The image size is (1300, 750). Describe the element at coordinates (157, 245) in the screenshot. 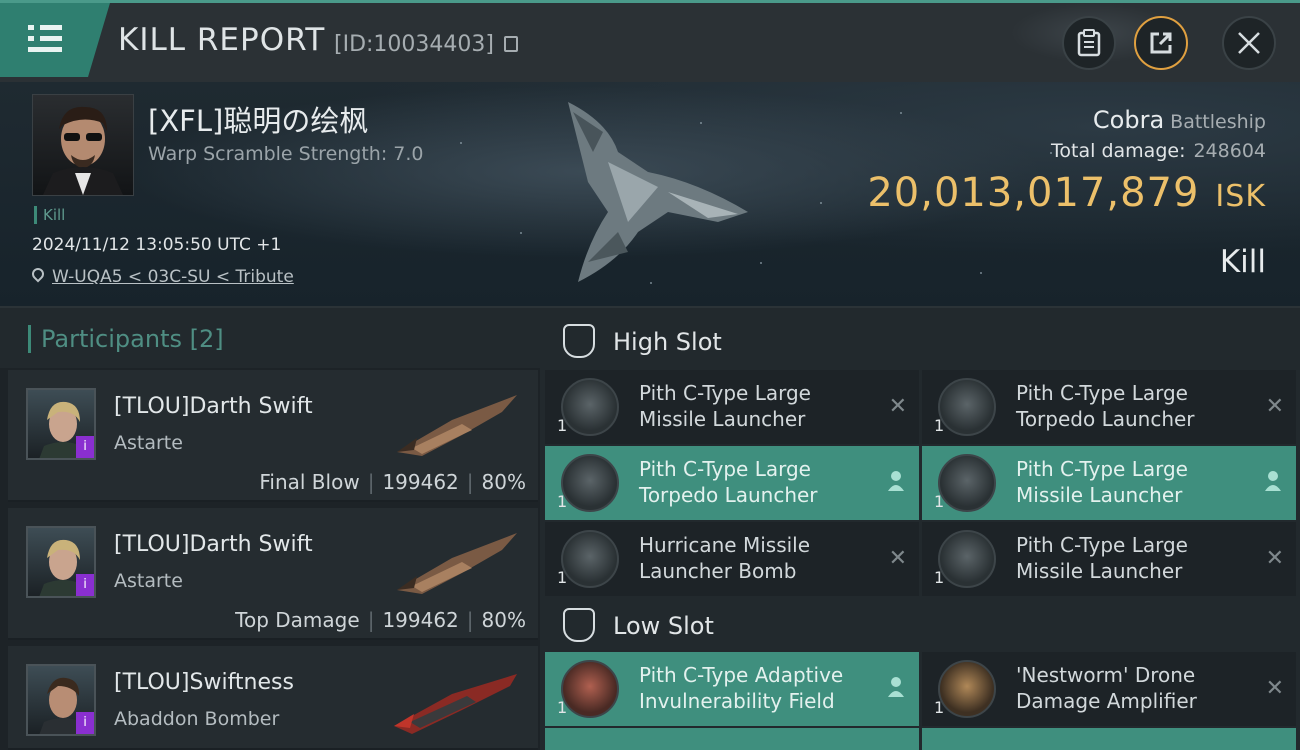

I see `kill-datetime: 2024/11/12 13:05:50 UTC +1` at that location.